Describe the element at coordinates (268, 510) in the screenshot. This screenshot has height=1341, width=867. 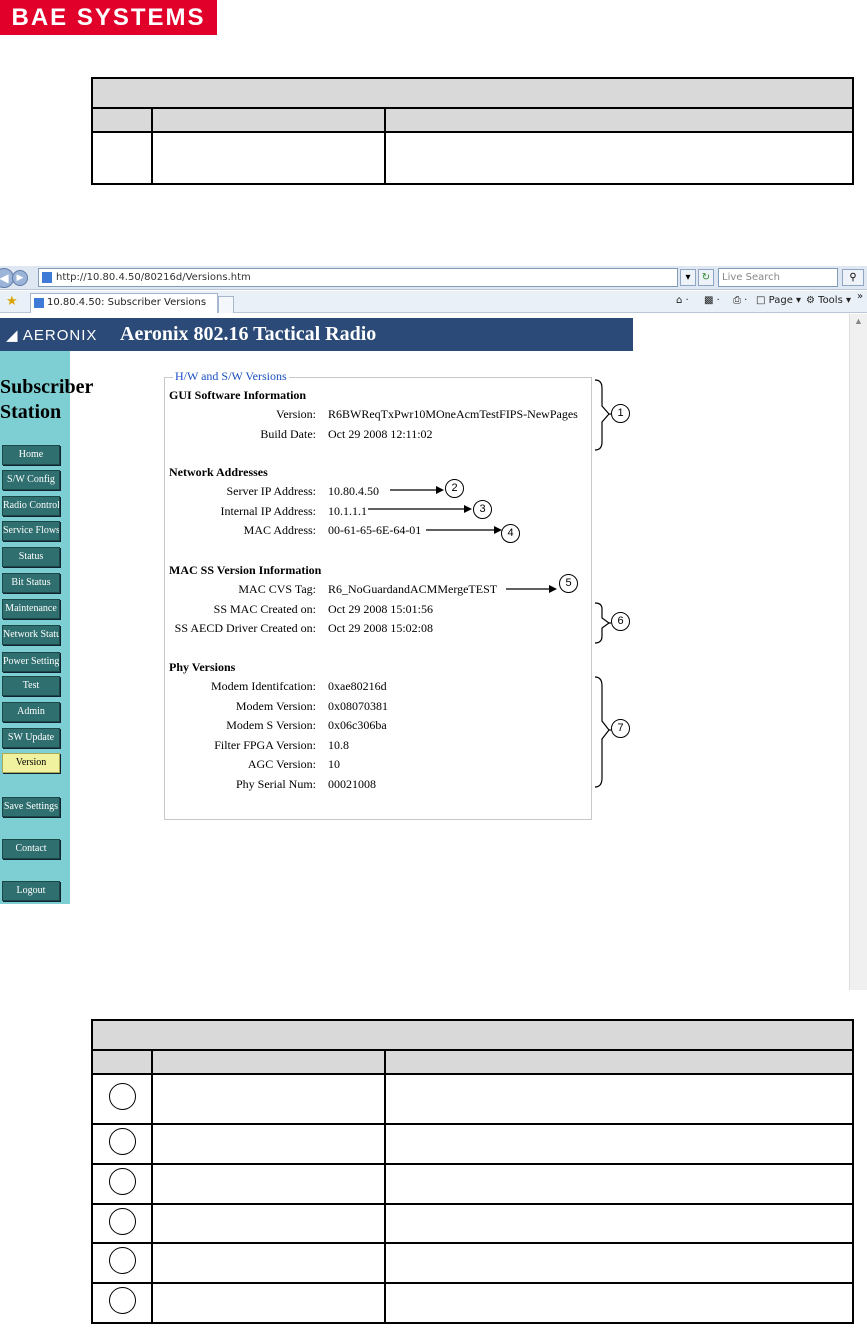
I see `field-label: Internal IP Address:` at that location.